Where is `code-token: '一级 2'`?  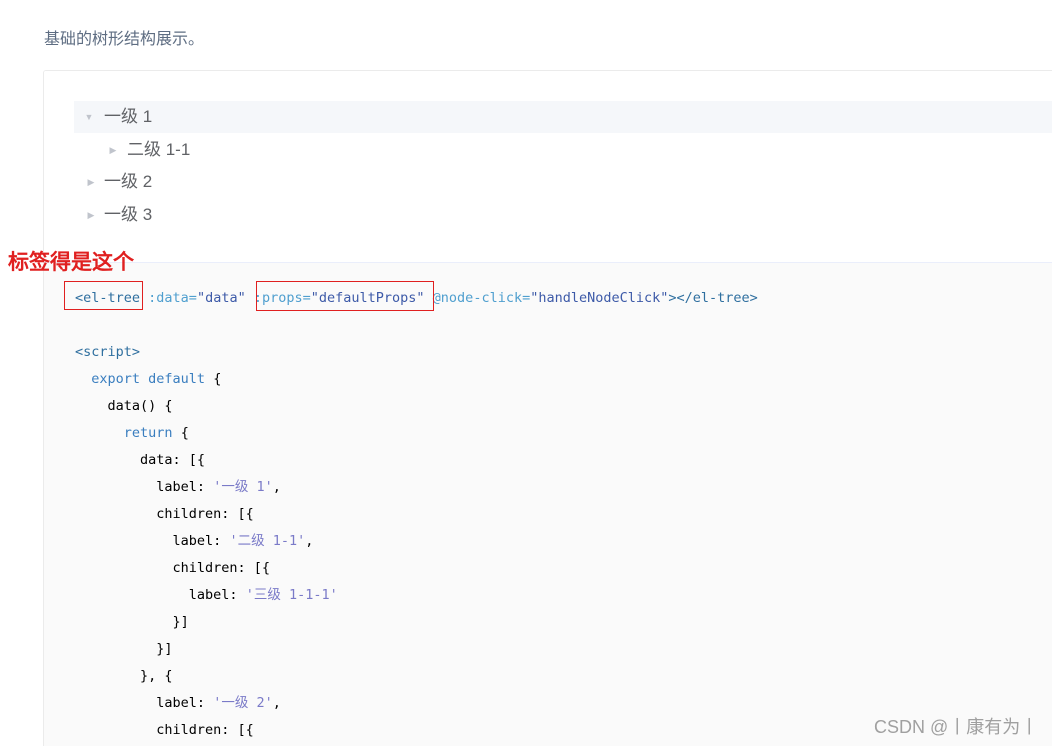 code-token: '一级 2' is located at coordinates (243, 703).